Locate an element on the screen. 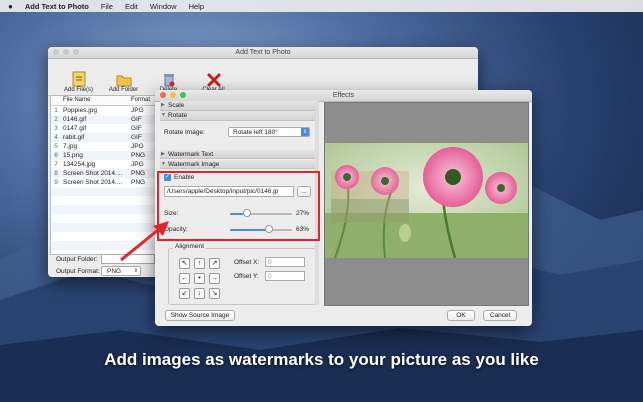 The width and height of the screenshot is (643, 402). highlight-box is located at coordinates (238, 206).